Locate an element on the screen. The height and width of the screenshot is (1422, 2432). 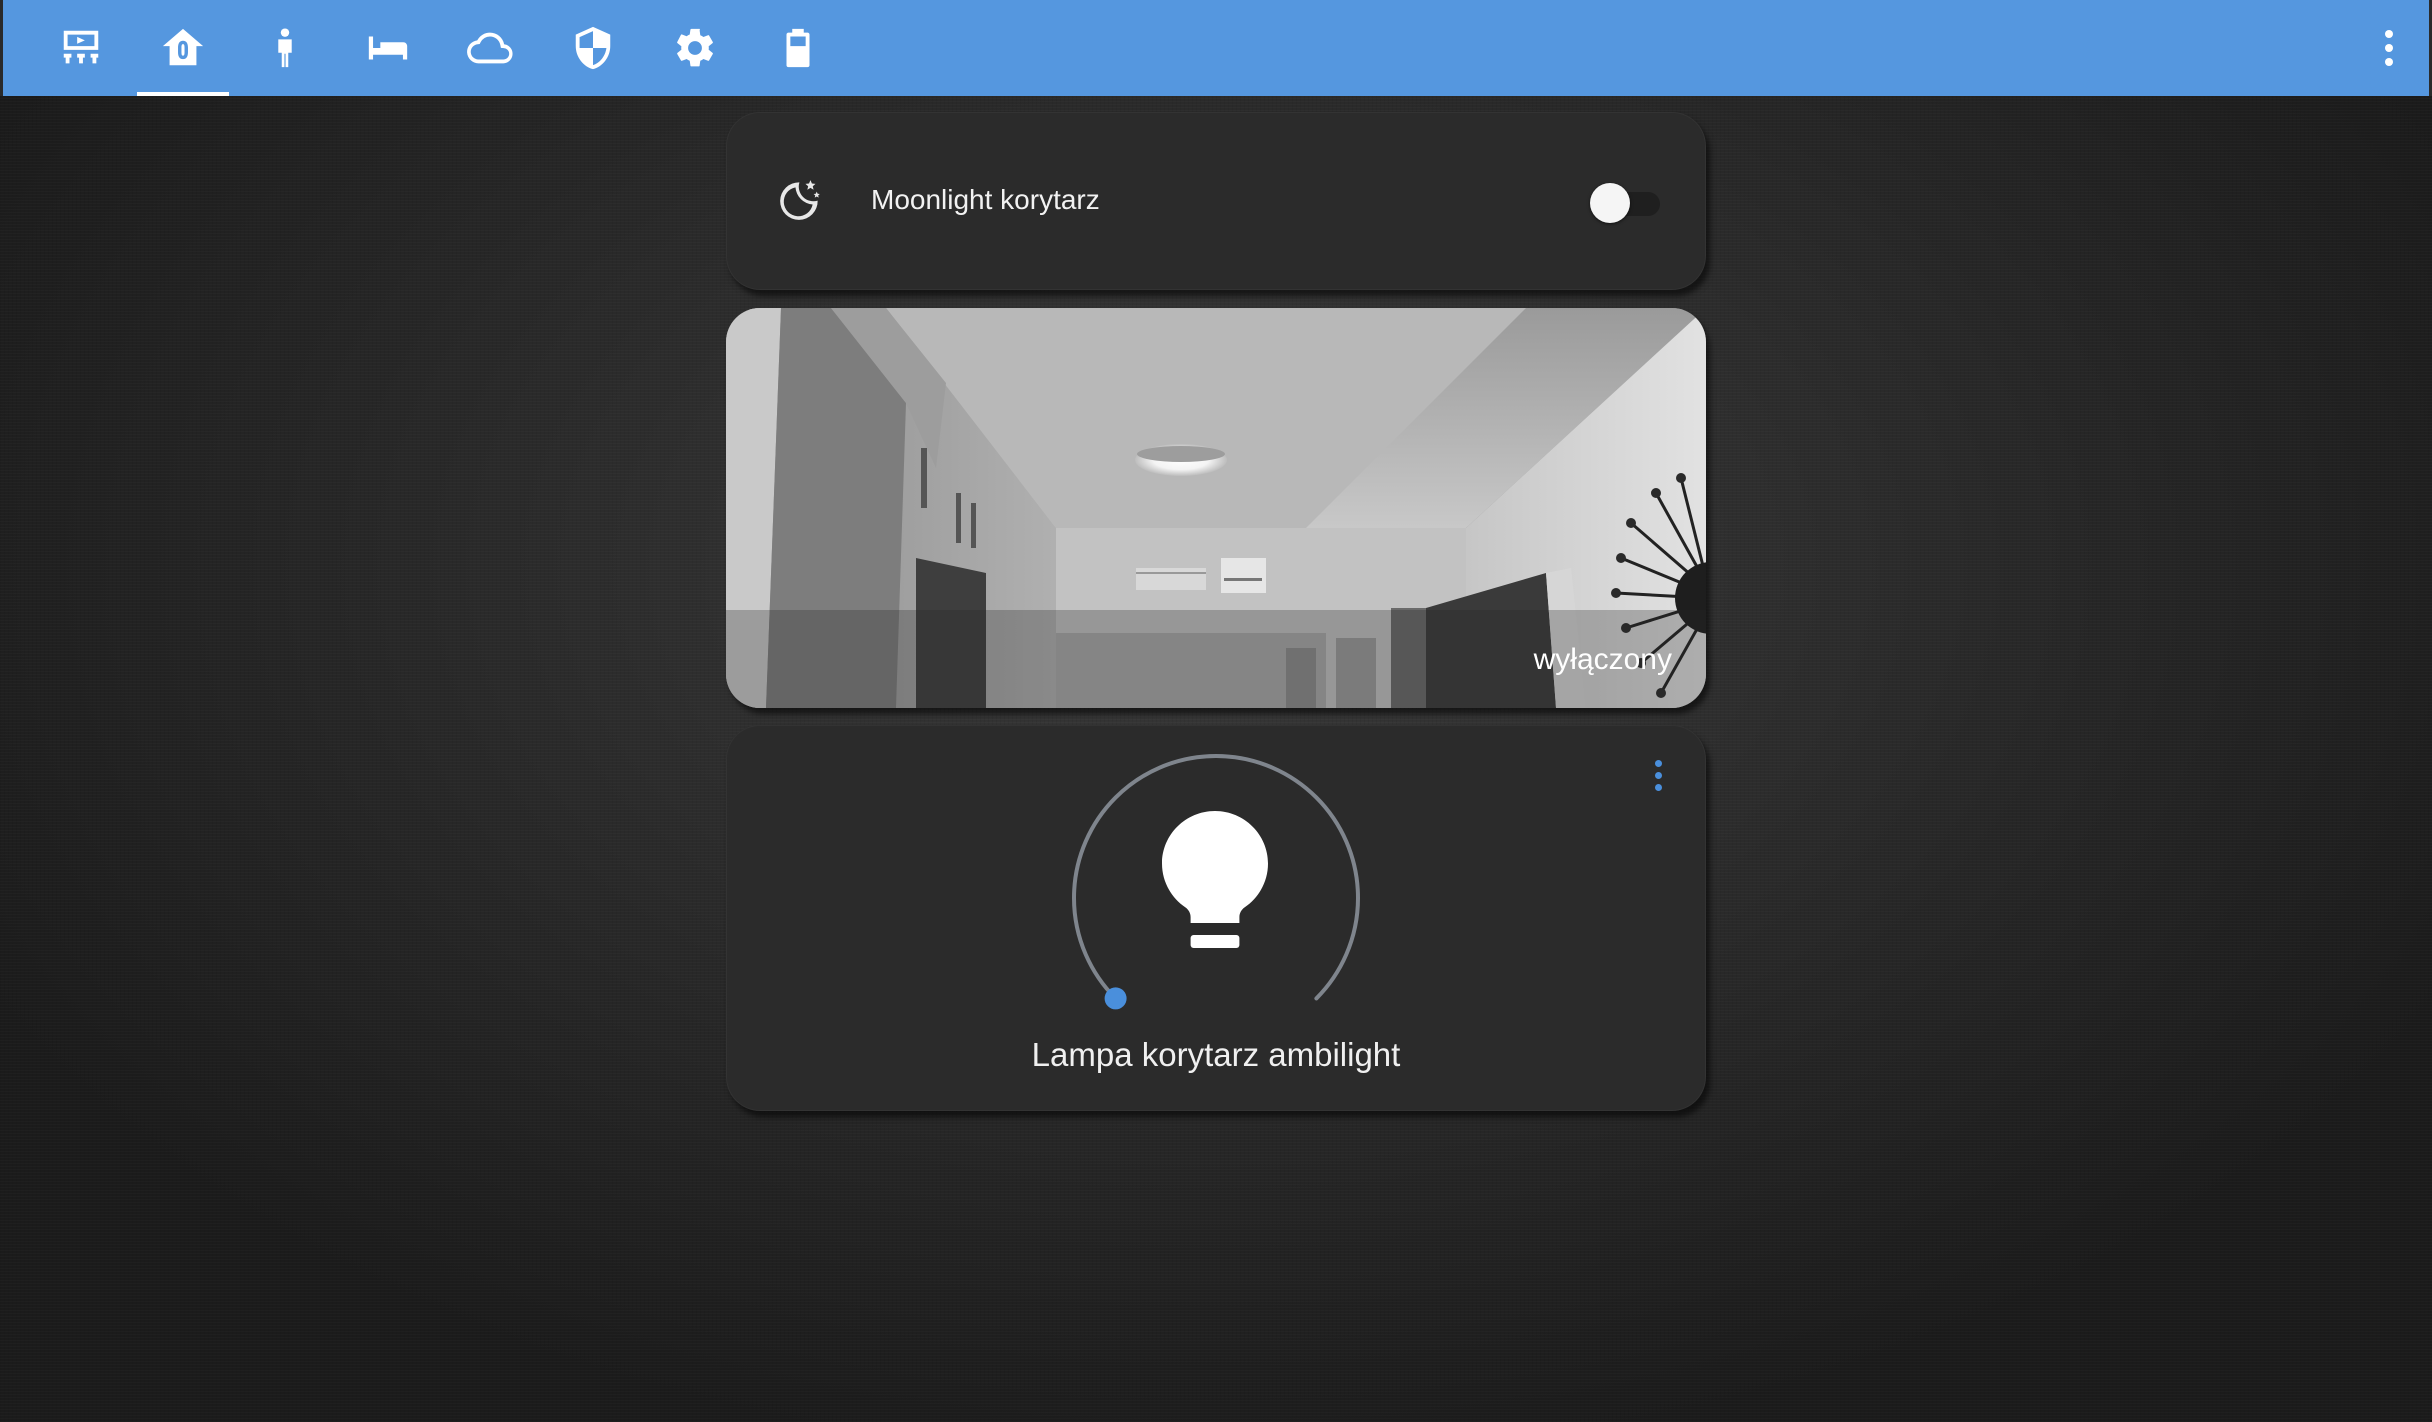
gear-icon is located at coordinates (695, 47).